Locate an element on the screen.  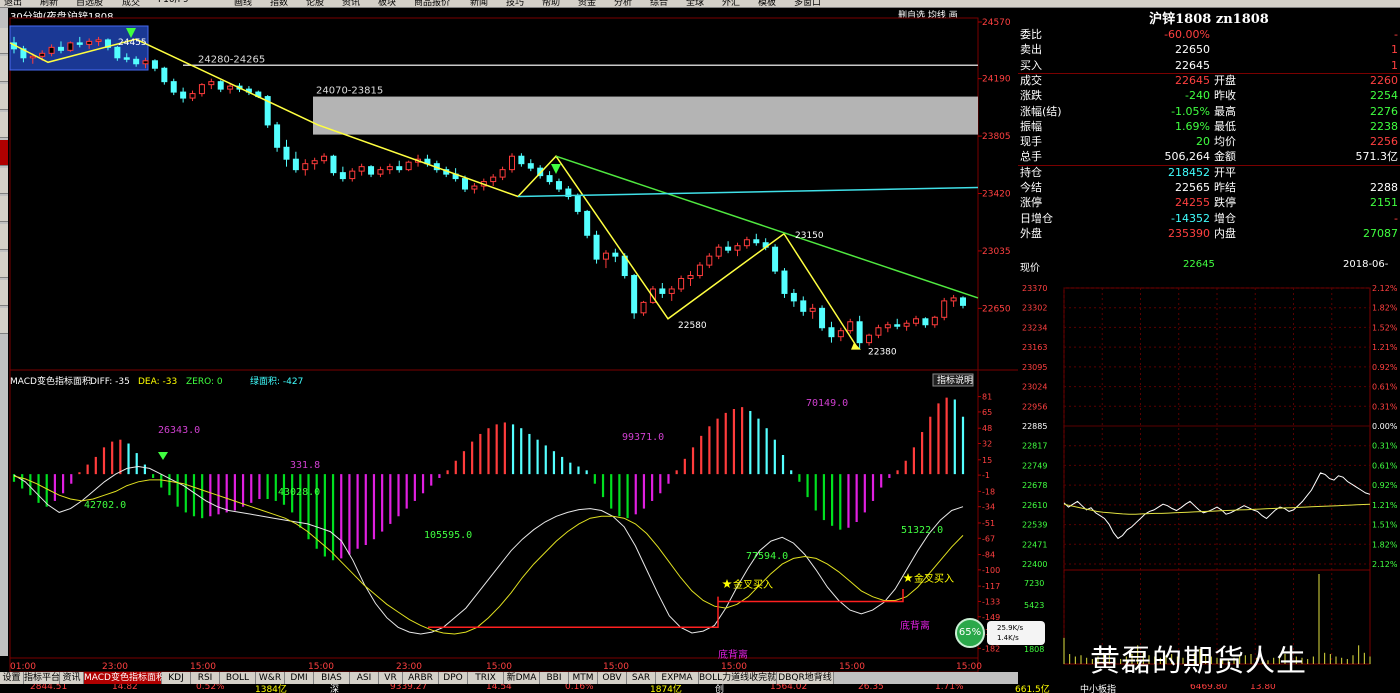
indicator-tab: ASI is located at coordinates (364, 678).